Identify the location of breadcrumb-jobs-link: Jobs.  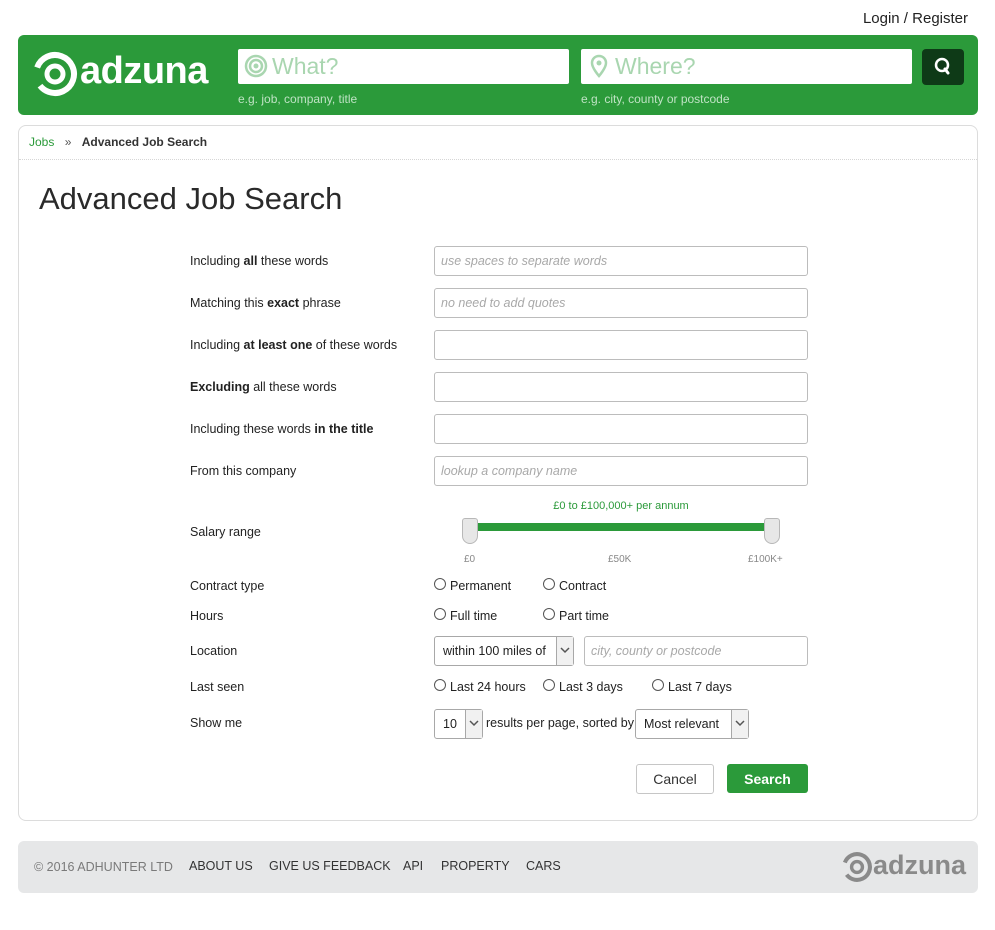
(41, 142).